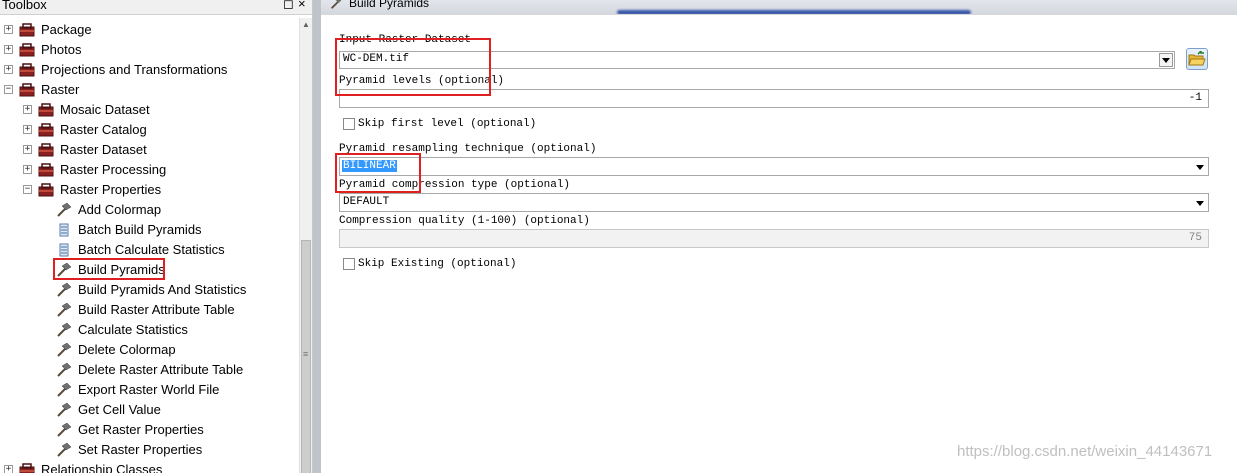 Image resolution: width=1237 pixels, height=474 pixels. What do you see at coordinates (127, 349) in the screenshot?
I see `tree-item-label: Delete Colormap` at bounding box center [127, 349].